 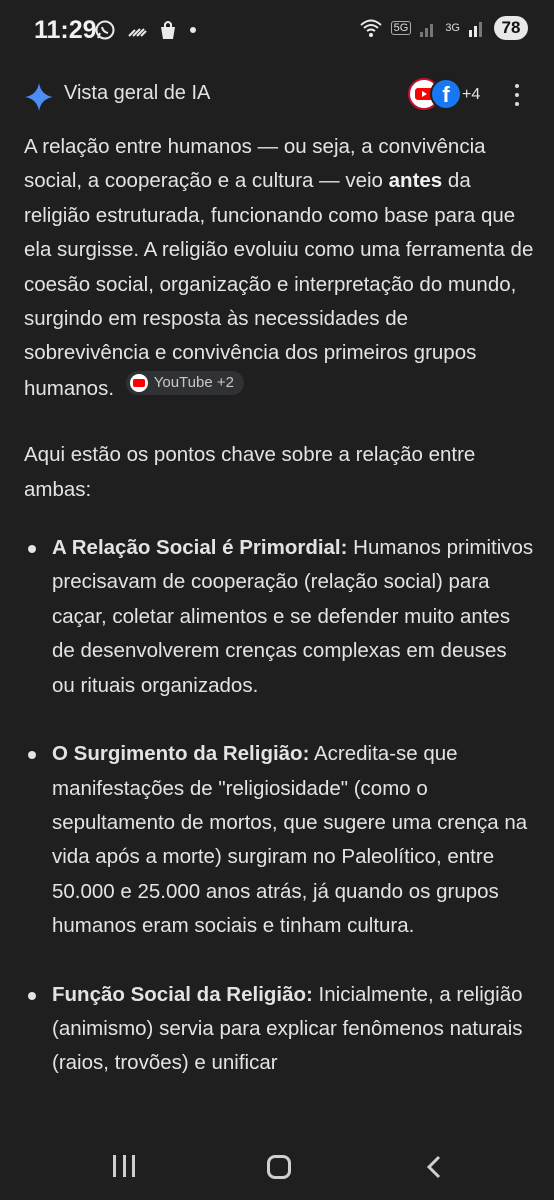 I want to click on signal-slash-icon, so click(x=137, y=32).